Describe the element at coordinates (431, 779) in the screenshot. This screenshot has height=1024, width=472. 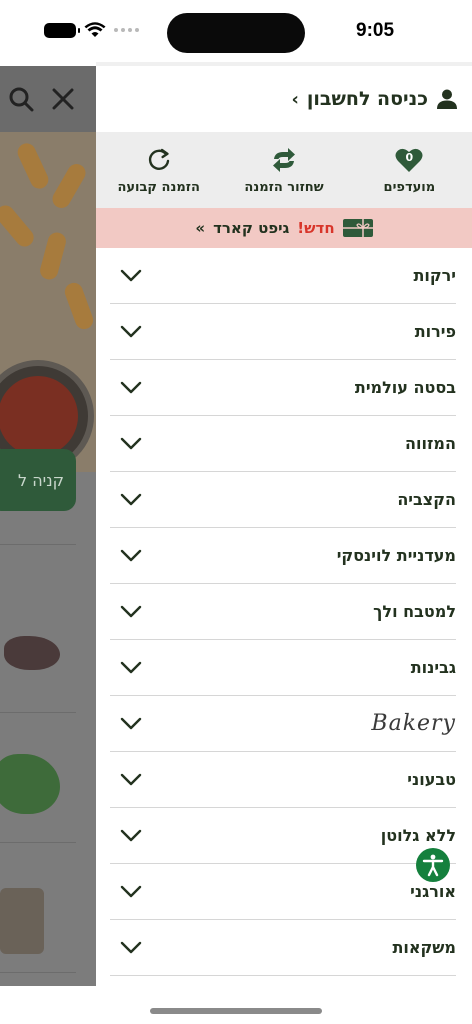
I see `category-label: טבעוני` at that location.